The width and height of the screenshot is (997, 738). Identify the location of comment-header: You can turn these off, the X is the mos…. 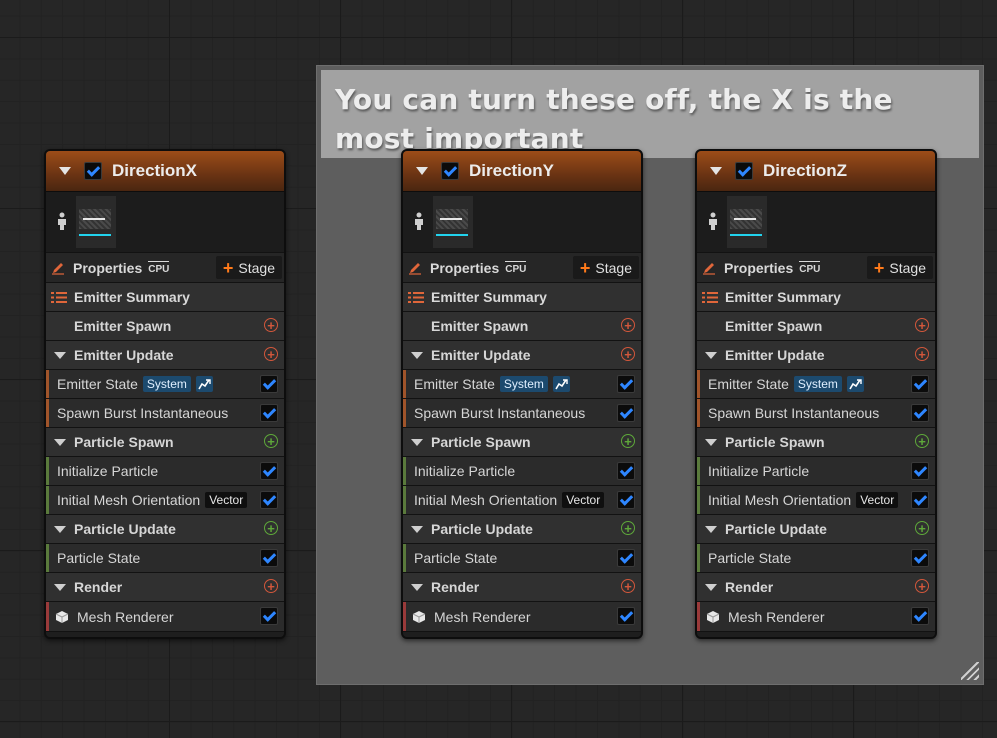
(650, 114).